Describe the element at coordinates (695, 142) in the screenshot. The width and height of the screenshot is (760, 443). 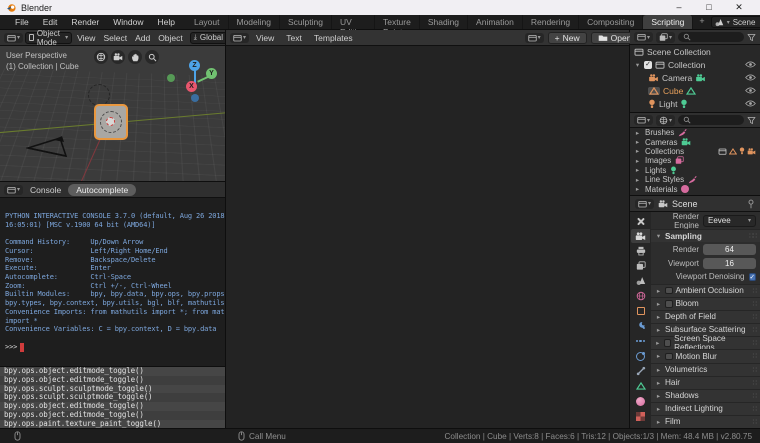
I see `blend-row-cameras: ▸ Cameras` at that location.